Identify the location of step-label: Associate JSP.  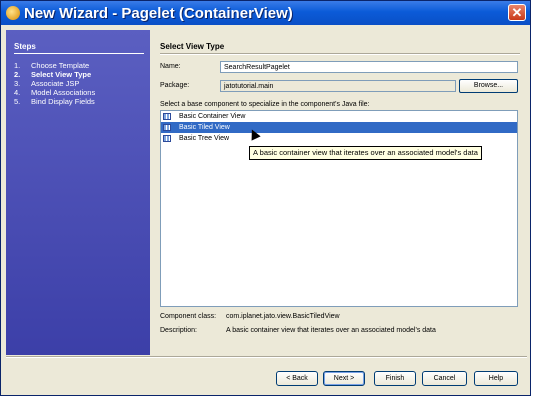
(55, 83).